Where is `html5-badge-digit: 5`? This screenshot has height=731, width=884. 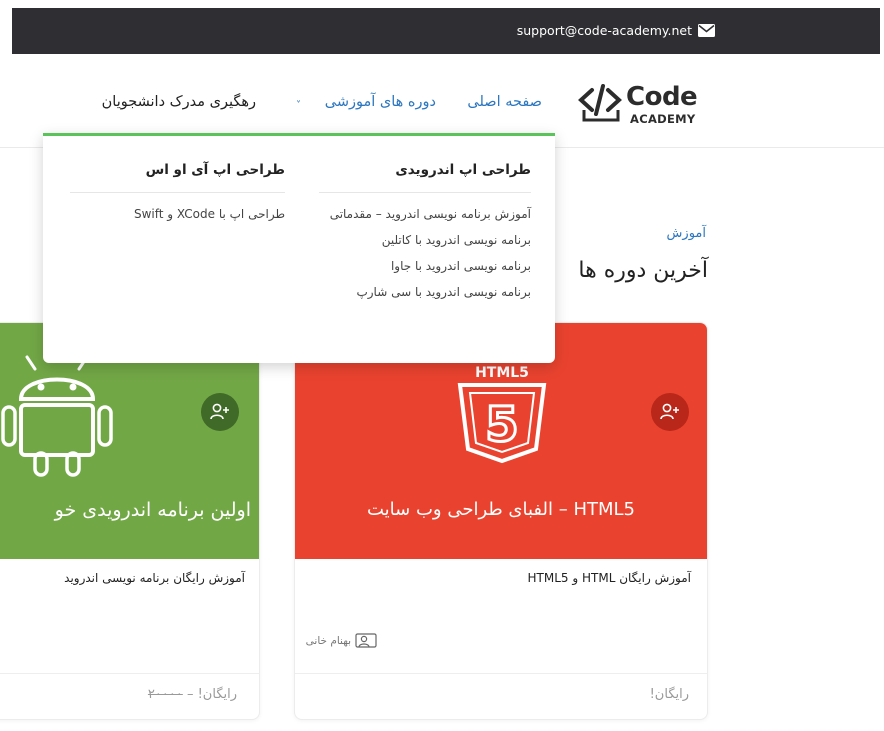
html5-badge-digit: 5 is located at coordinates (501, 425).